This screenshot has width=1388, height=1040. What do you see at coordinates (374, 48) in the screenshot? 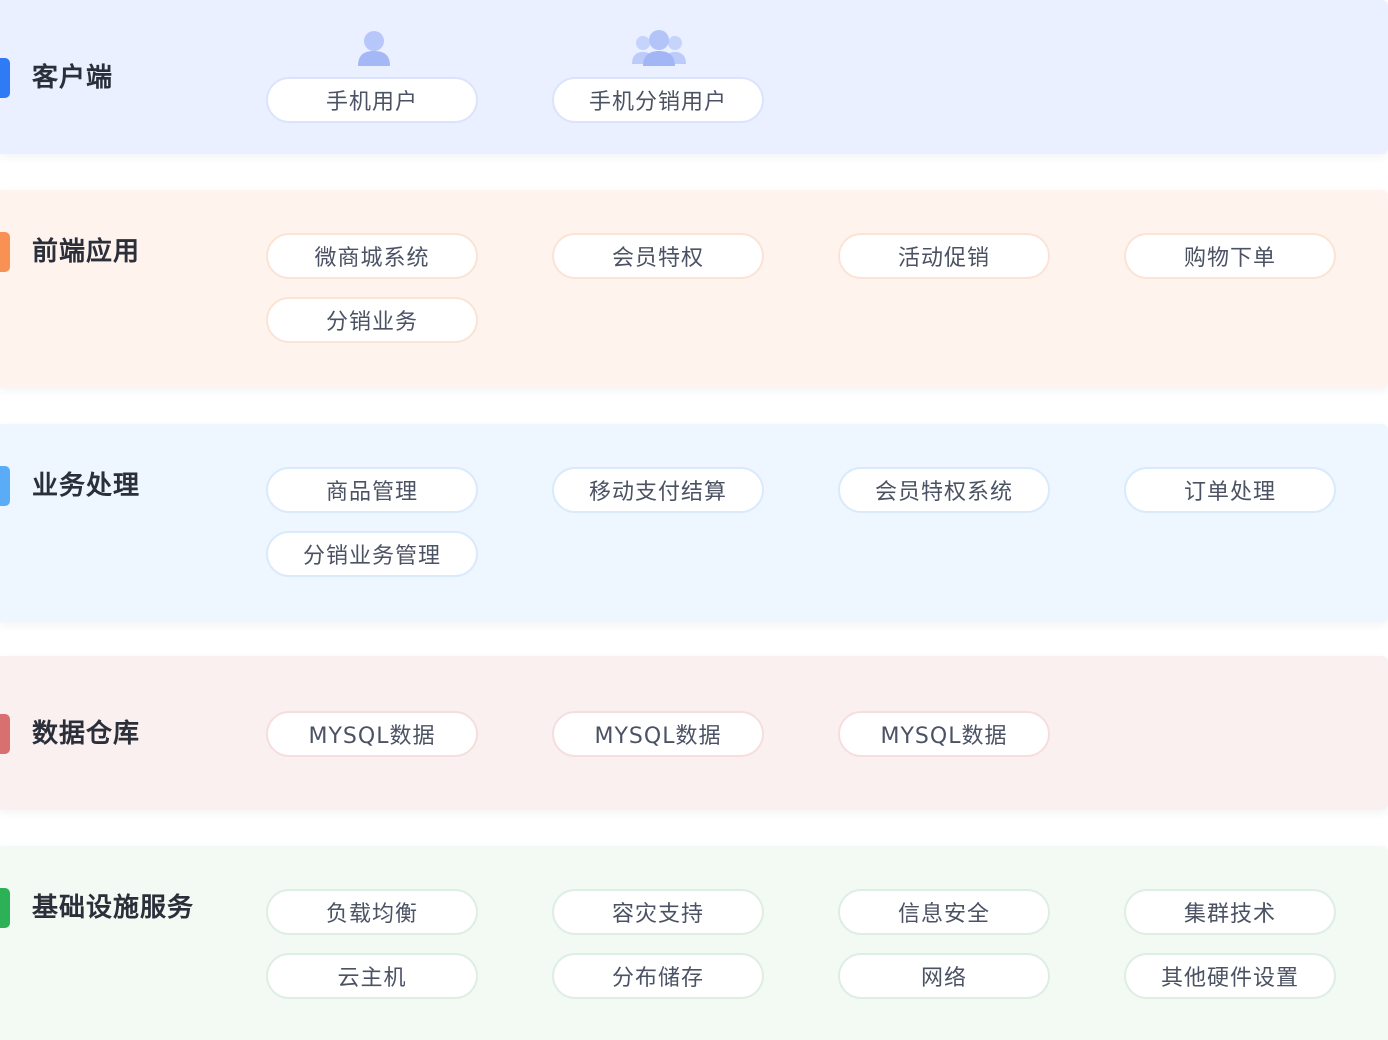
I see `user-icon` at bounding box center [374, 48].